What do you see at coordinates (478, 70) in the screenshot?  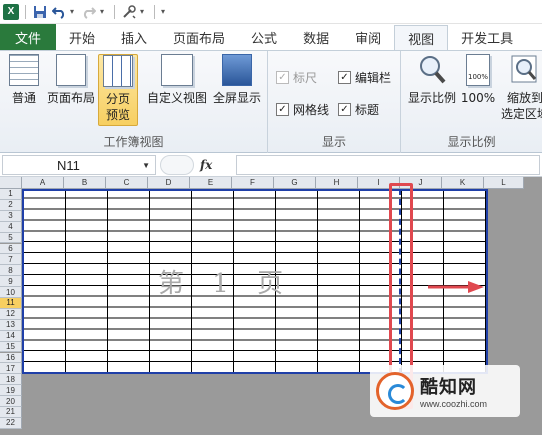 I see `zoom-100-icon: 100%` at bounding box center [478, 70].